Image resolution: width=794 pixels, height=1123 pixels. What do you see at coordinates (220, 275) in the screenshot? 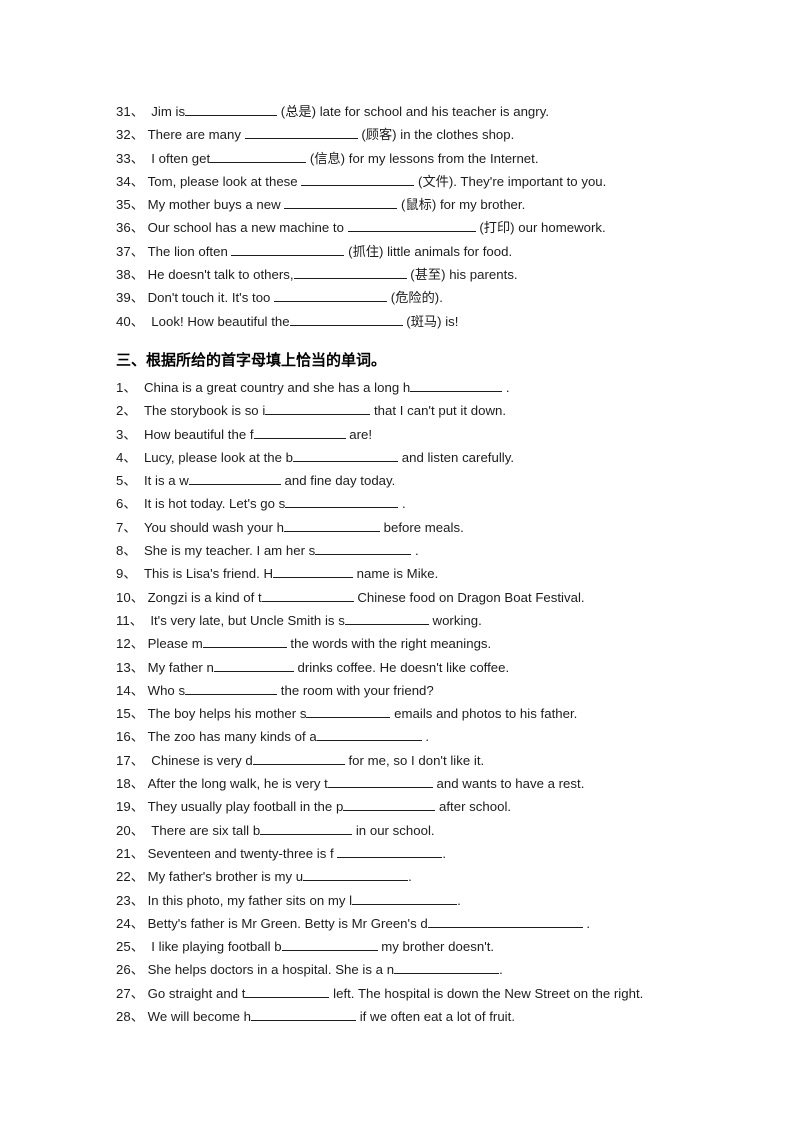
I see `question-text: He doesn't talk to others,` at bounding box center [220, 275].